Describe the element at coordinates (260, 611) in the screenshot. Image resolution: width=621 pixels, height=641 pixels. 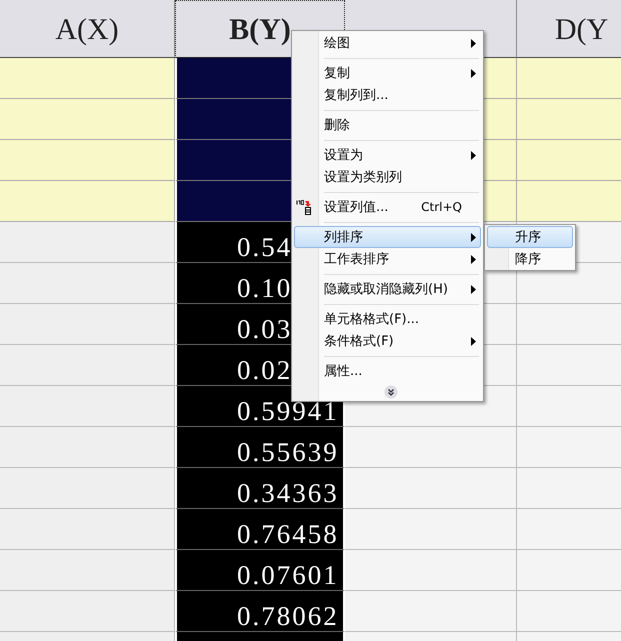
I see `table-cell: 0.78062` at that location.